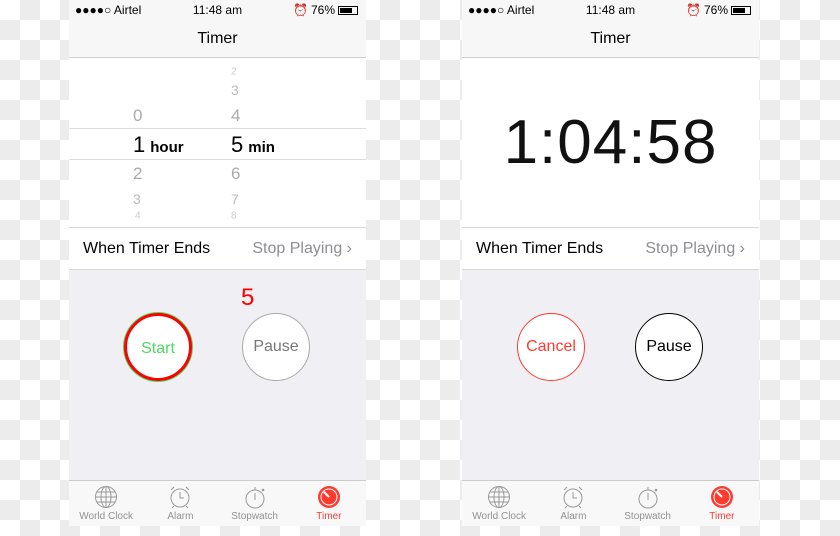 The width and height of the screenshot is (840, 536). I want to click on minute-option: 8, so click(234, 216).